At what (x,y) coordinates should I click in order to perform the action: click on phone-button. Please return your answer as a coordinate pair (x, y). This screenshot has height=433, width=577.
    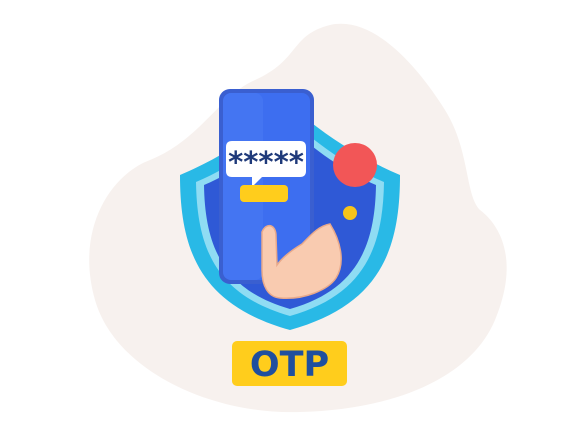
    Looking at the image, I should click on (264, 193).